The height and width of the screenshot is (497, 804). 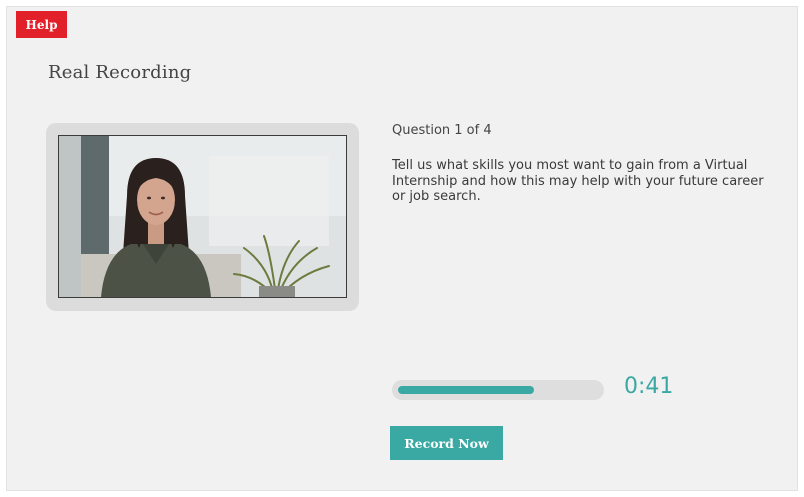 I want to click on recording-progress-fill, so click(x=466, y=390).